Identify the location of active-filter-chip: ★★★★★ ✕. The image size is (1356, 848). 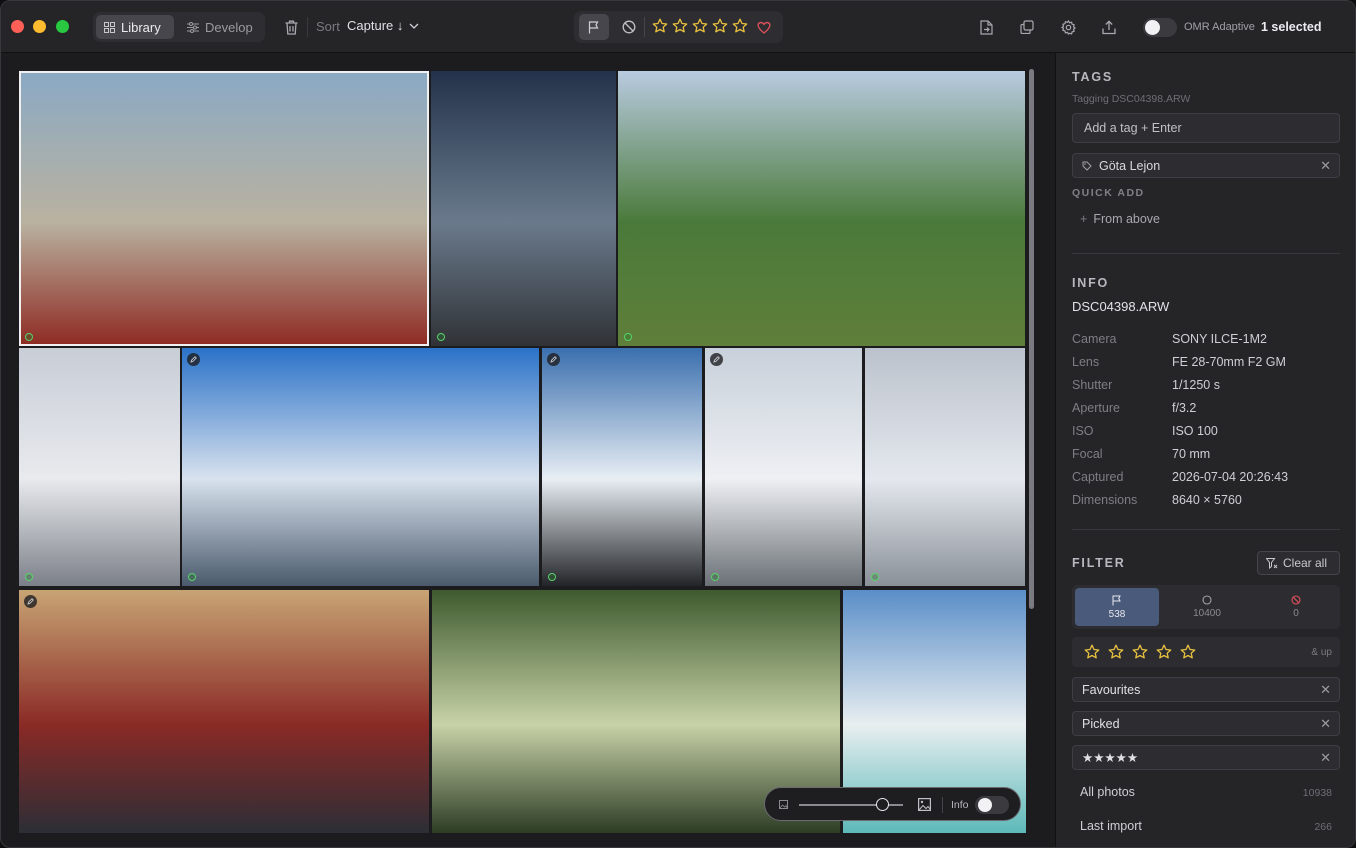
(1206, 757).